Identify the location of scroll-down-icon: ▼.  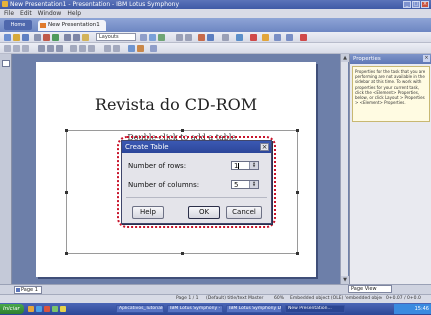
(345, 280).